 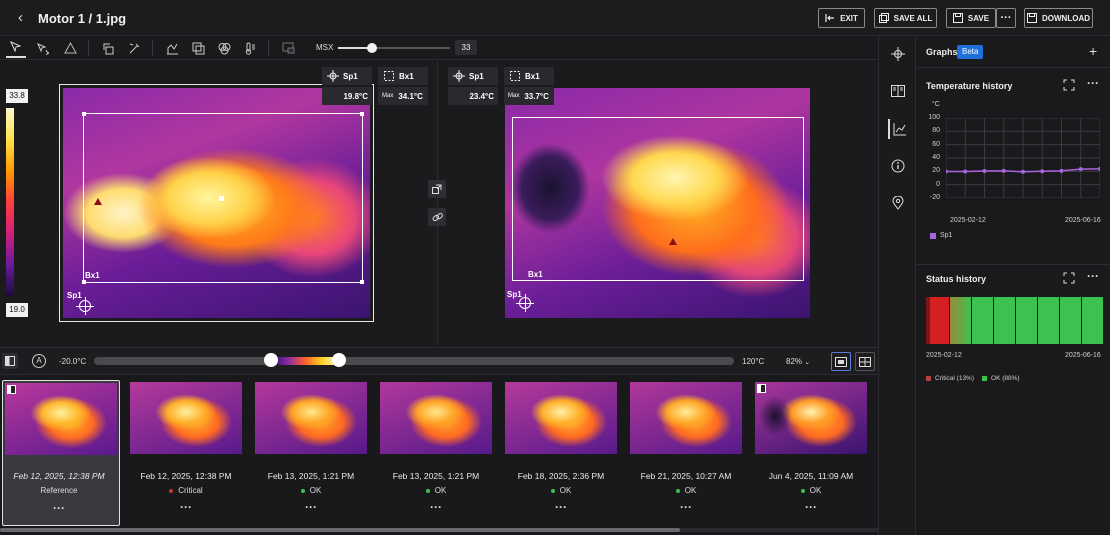 I want to click on select-tool-icon, so click(x=16, y=48).